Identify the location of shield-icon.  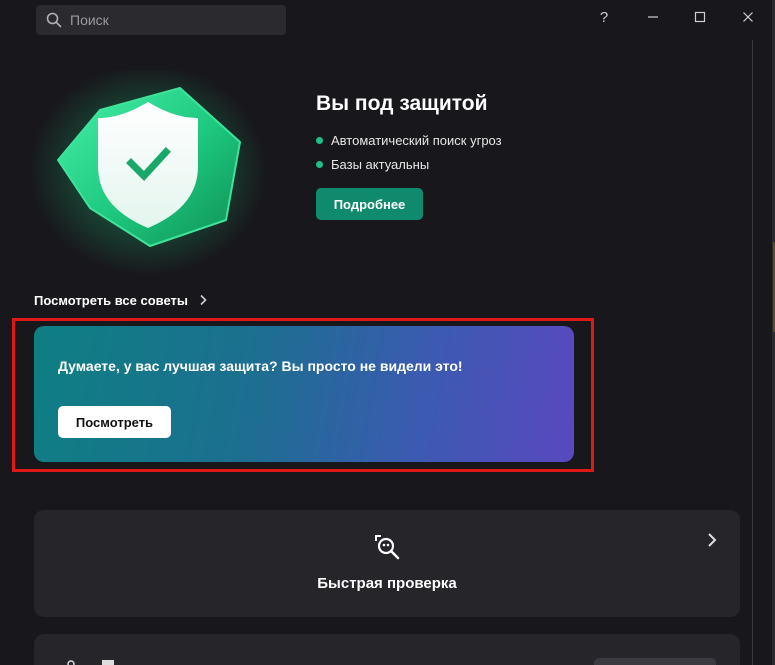
(148, 170).